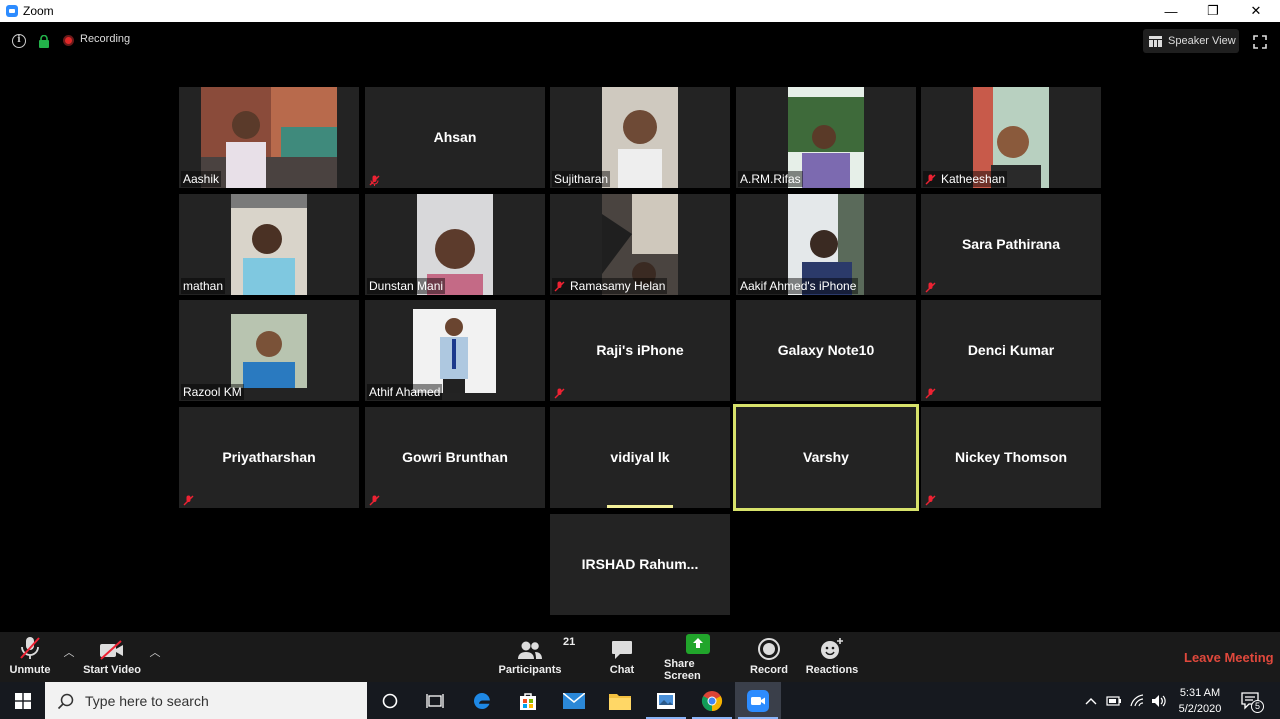 This screenshot has width=1280, height=719. I want to click on photos-icon, so click(666, 700).